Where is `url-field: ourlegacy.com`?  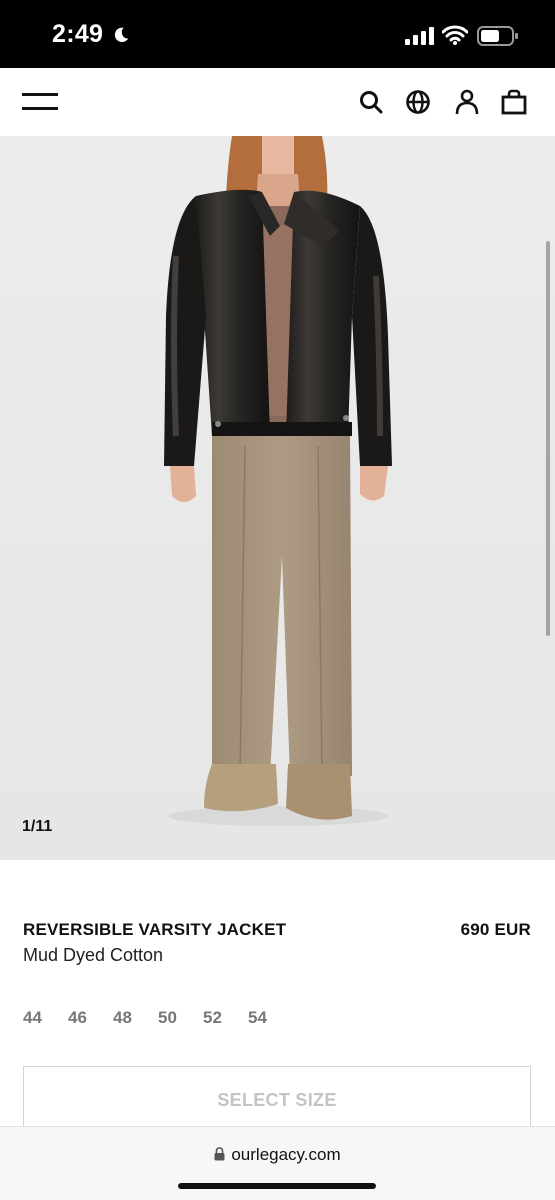 url-field: ourlegacy.com is located at coordinates (277, 1155).